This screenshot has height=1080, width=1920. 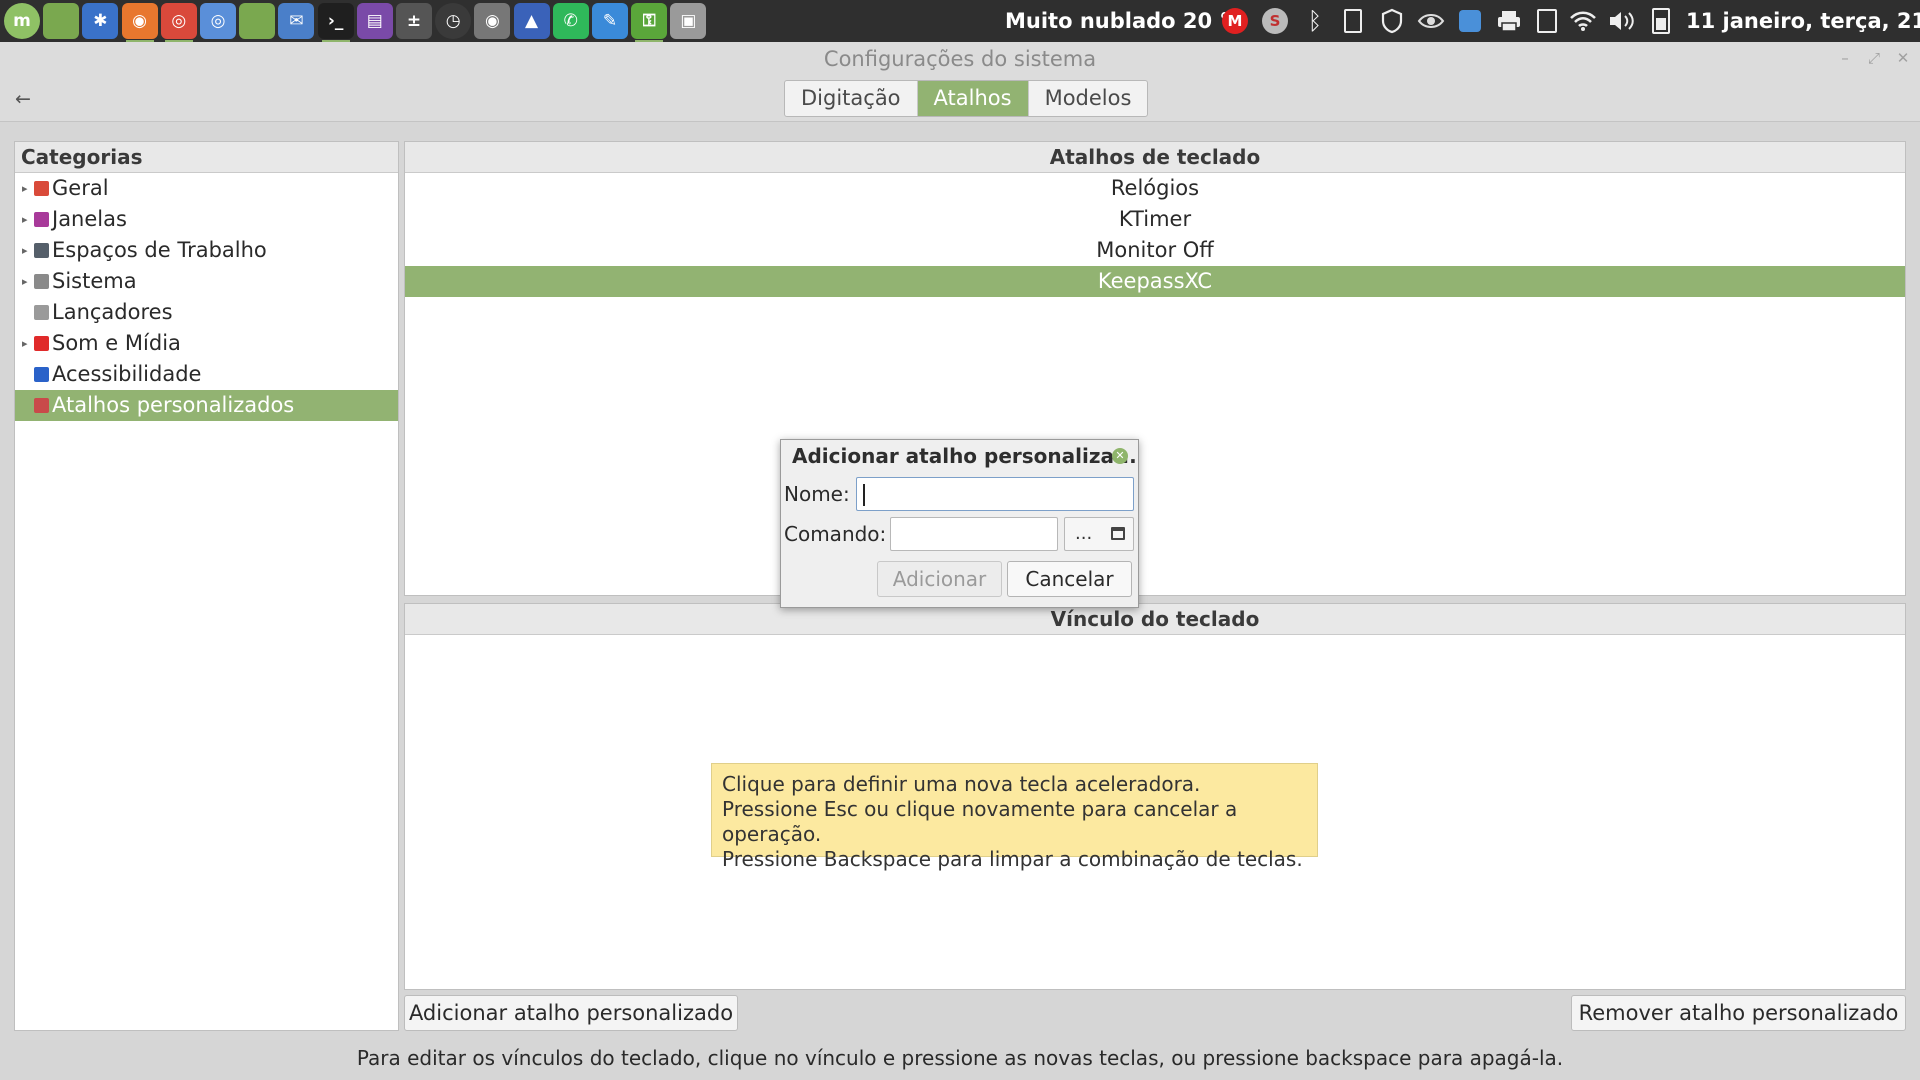 I want to click on wifi-icon, so click(x=1583, y=21).